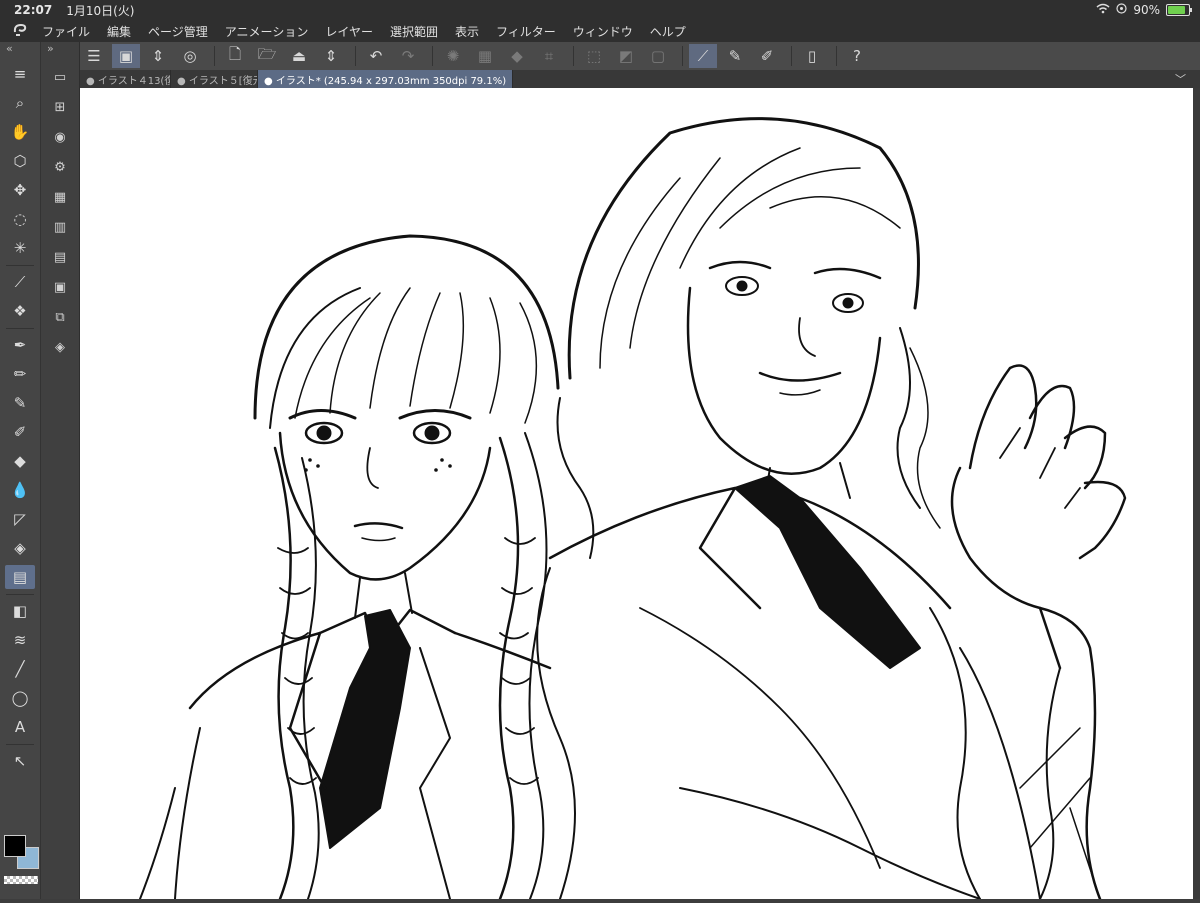 The height and width of the screenshot is (903, 1200). Describe the element at coordinates (267, 56) in the screenshot. I see `open-folder-icon: 🗁` at that location.